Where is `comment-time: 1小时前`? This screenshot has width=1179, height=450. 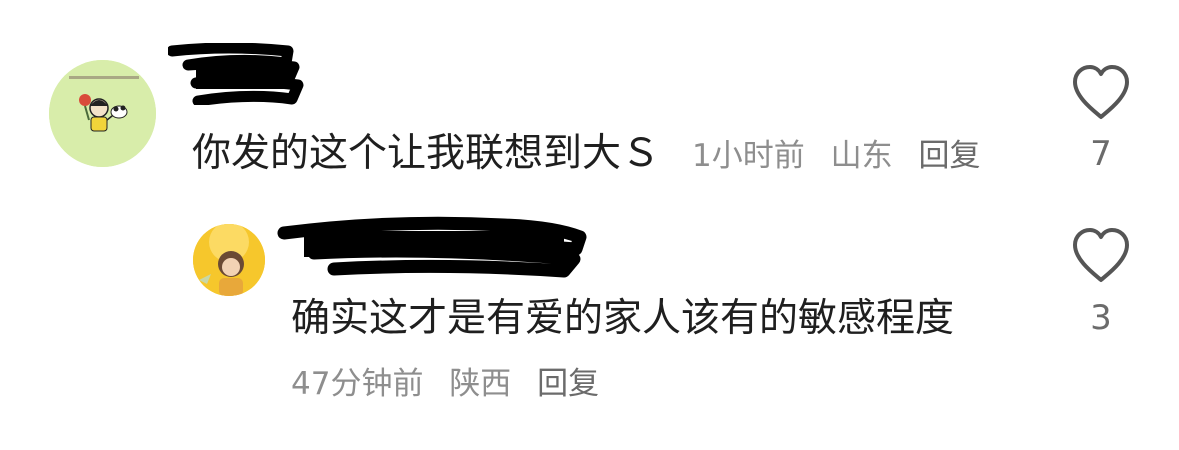 comment-time: 1小时前 is located at coordinates (748, 156).